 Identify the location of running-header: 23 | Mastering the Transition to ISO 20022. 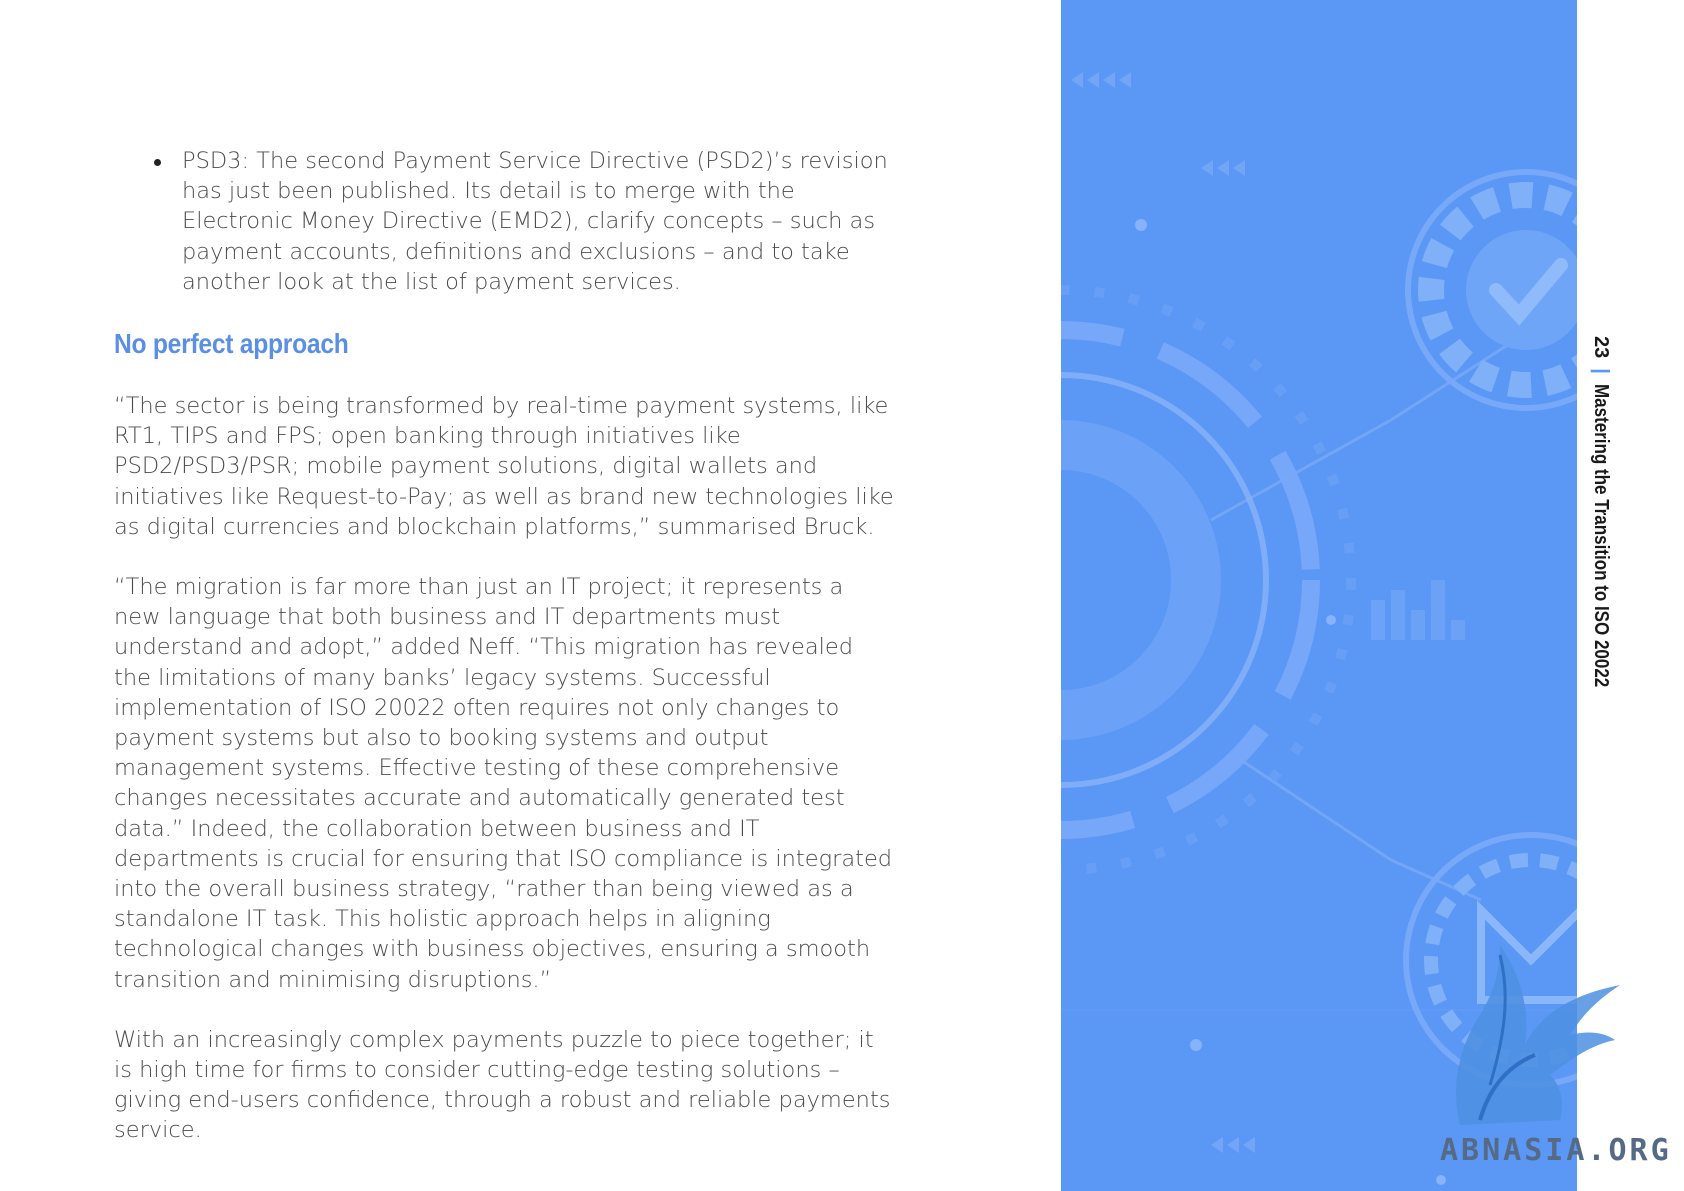
(1600, 538).